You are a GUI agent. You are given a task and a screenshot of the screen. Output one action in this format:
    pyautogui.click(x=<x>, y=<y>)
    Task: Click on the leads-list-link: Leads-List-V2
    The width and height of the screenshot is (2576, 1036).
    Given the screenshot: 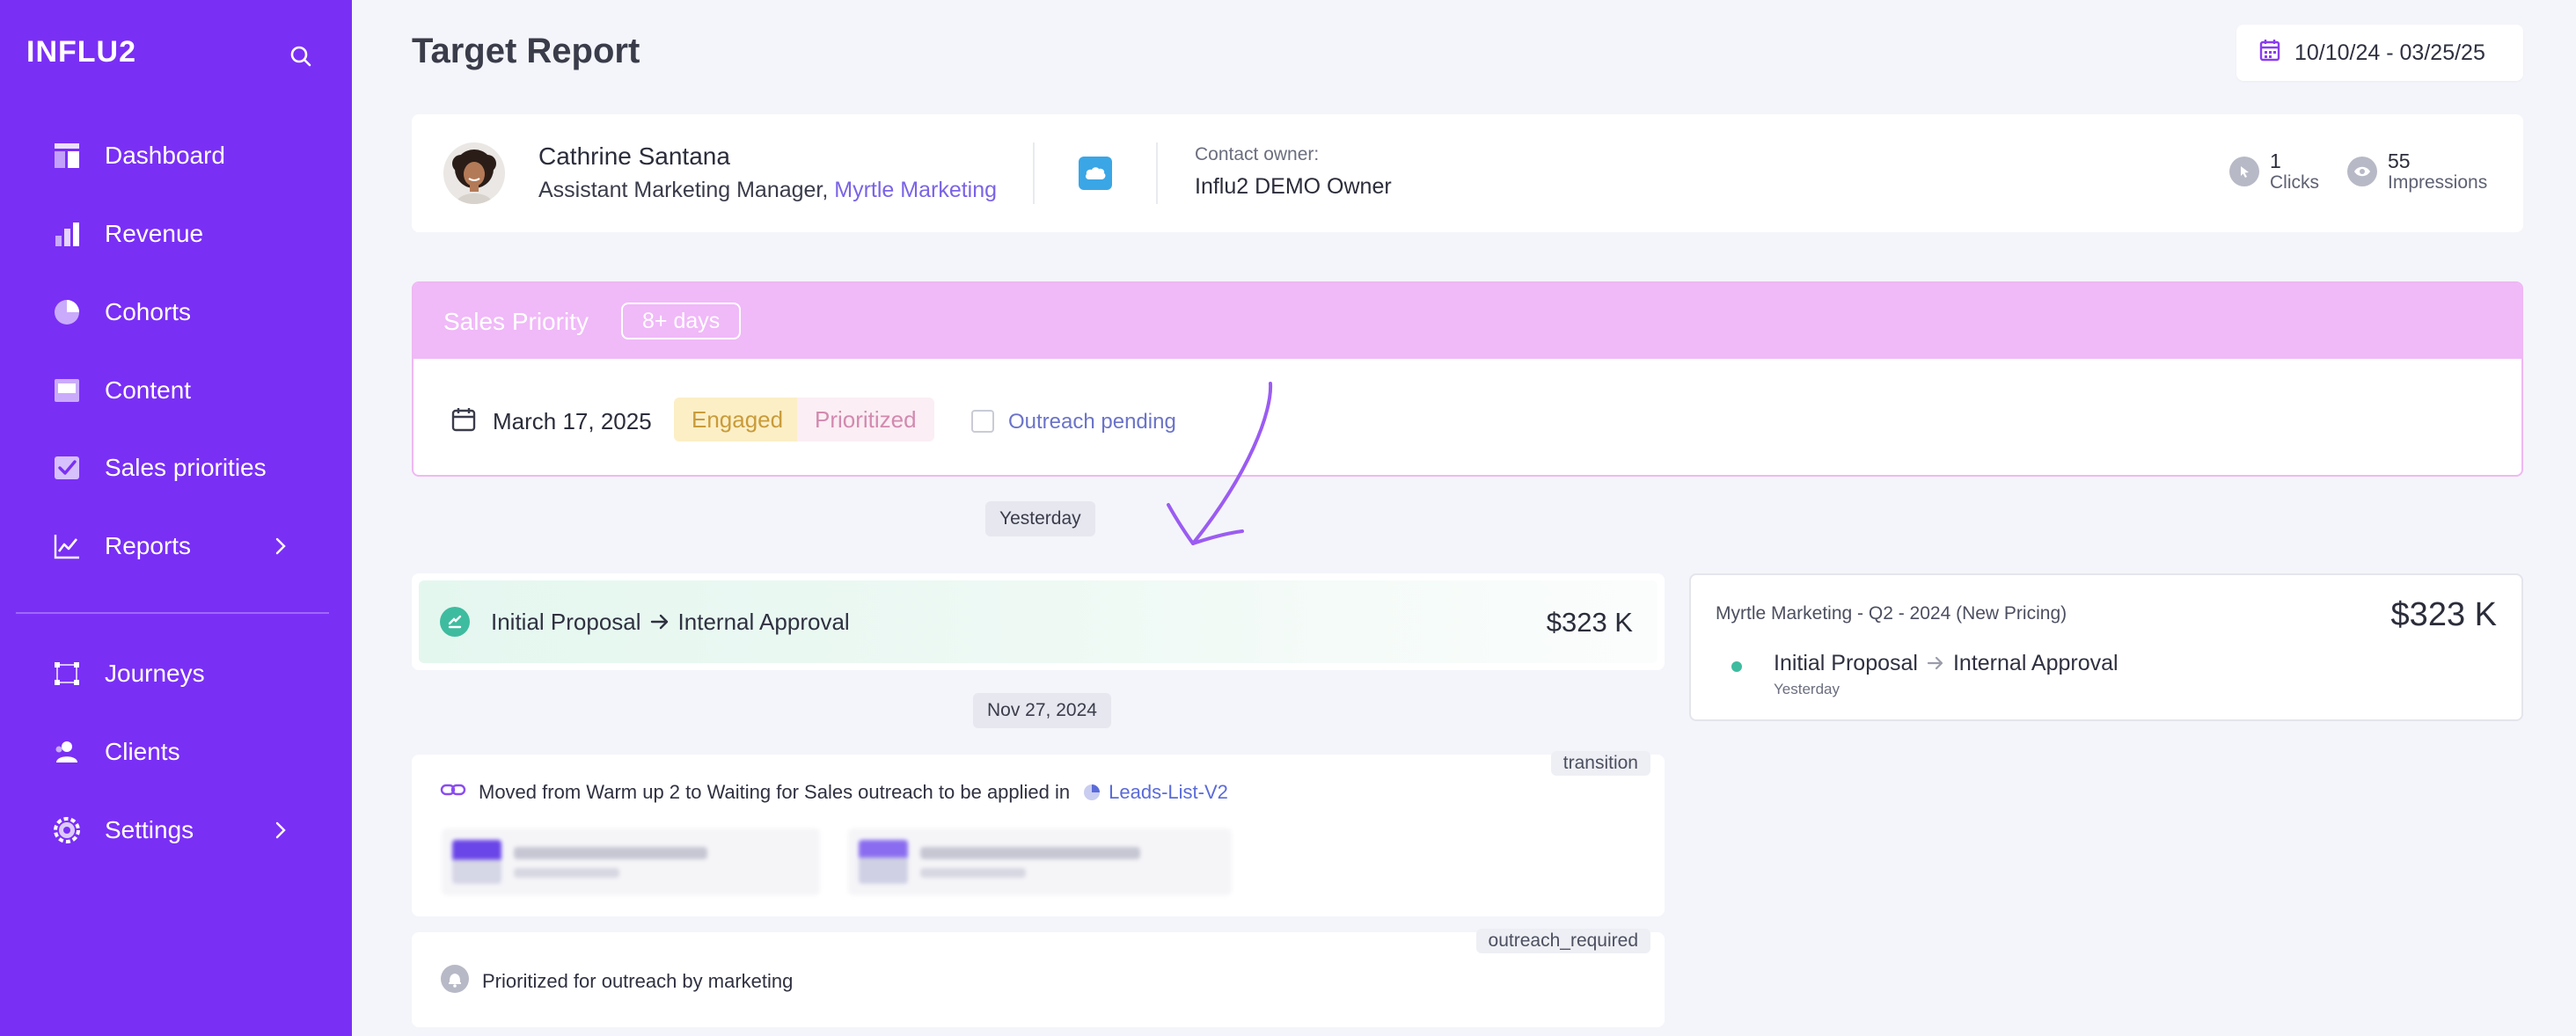 What is the action you would take?
    pyautogui.click(x=1155, y=792)
    